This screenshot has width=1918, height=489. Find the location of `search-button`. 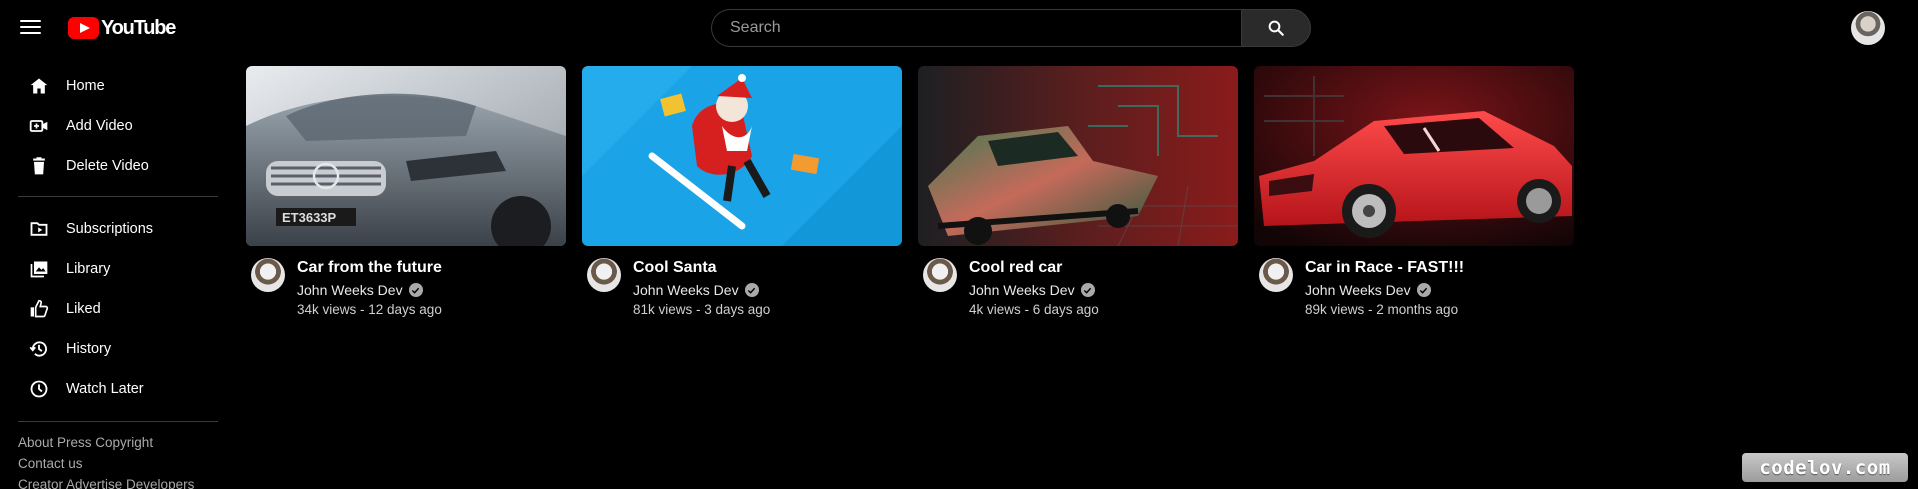

search-button is located at coordinates (1276, 28).